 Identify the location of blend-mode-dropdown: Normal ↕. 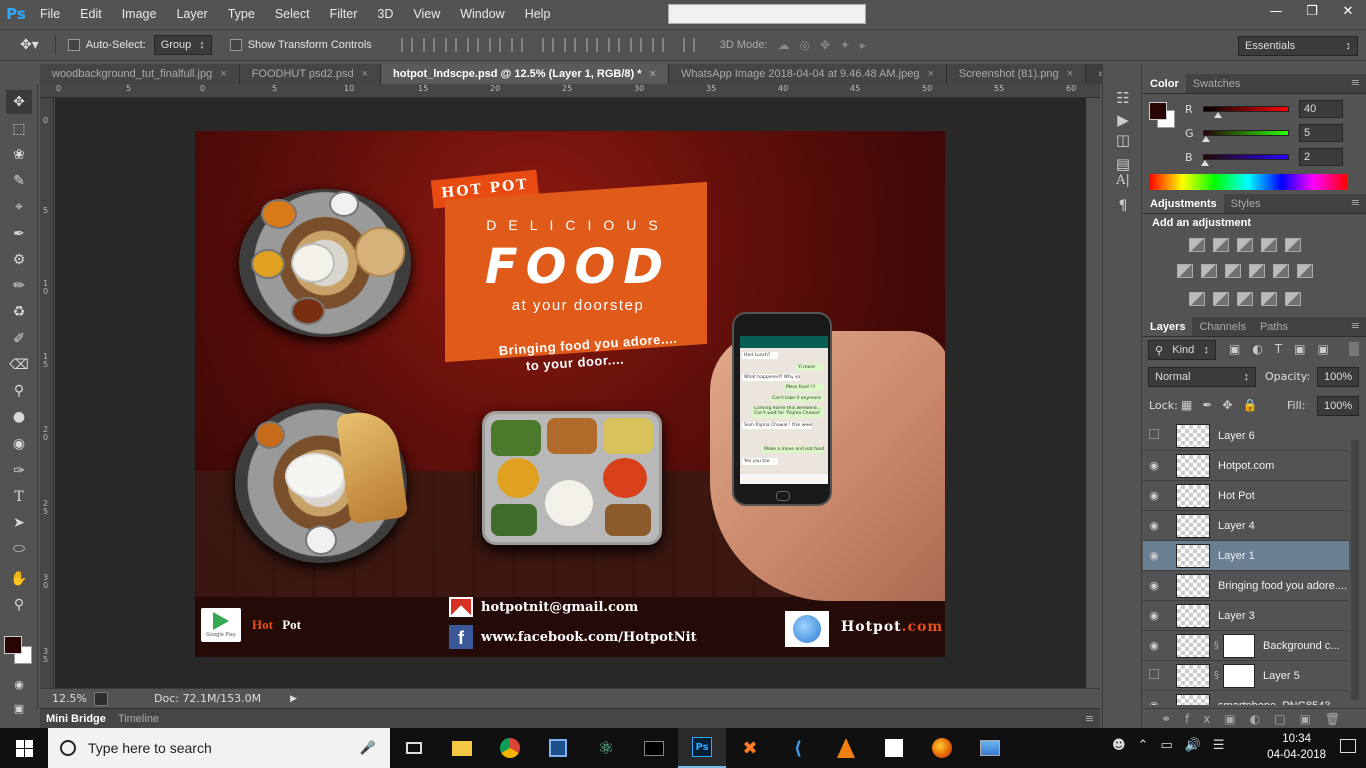
(1202, 377).